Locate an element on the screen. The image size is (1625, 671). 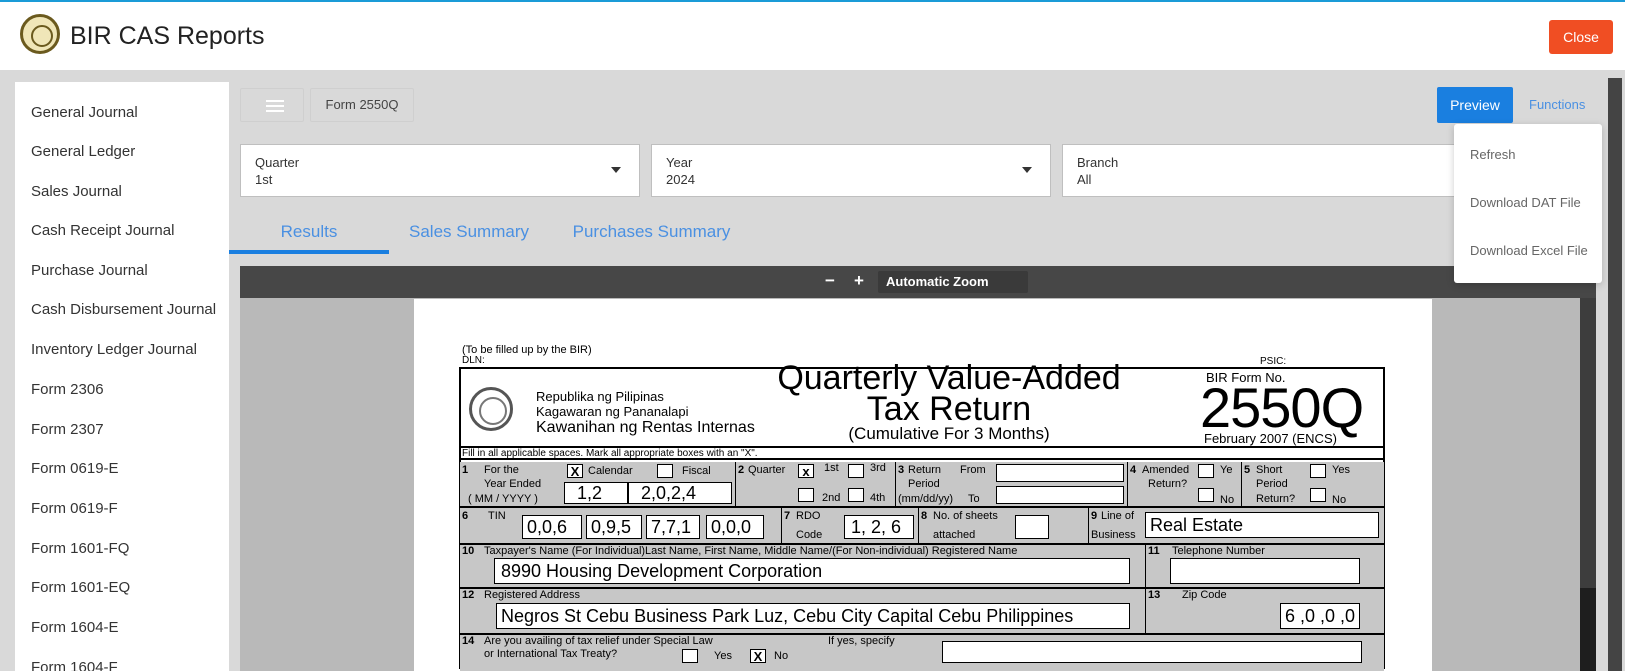
quarter-2nd-checkbox is located at coordinates (806, 495).